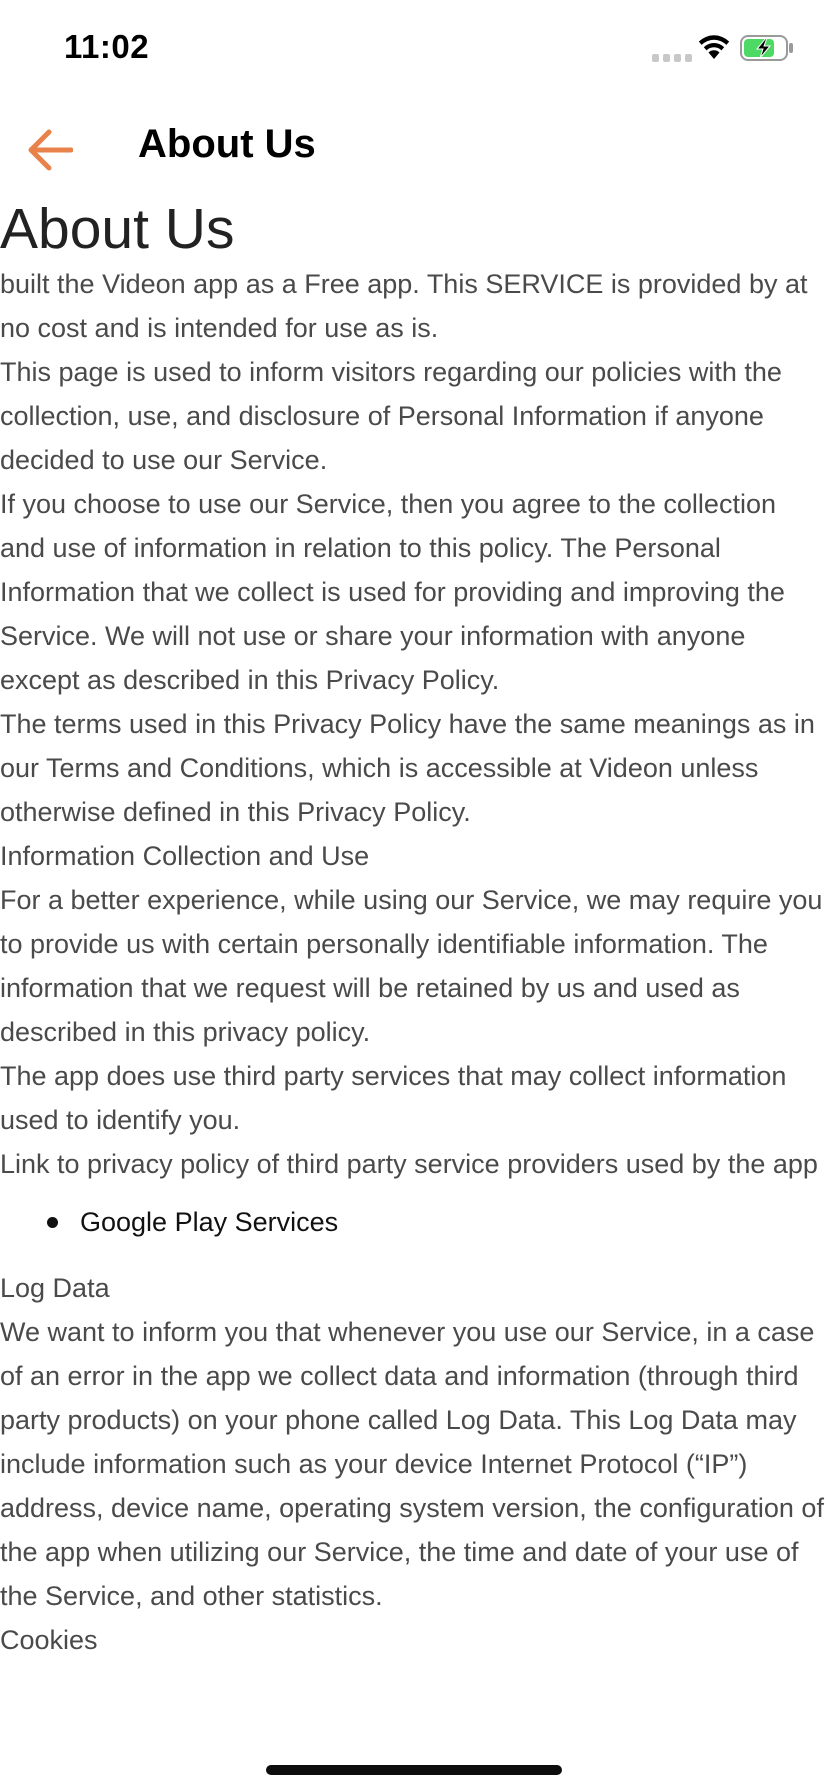  What do you see at coordinates (414, 50) in the screenshot?
I see `status-bar: 11:02` at bounding box center [414, 50].